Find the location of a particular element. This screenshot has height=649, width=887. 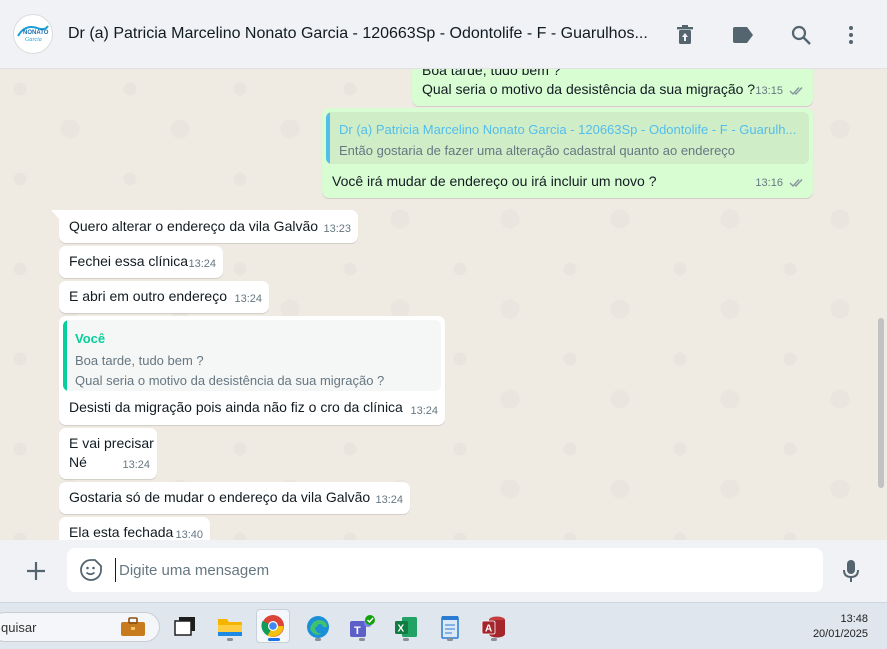

quoted-text: Boa tarde, tudo bem ? is located at coordinates (139, 360).